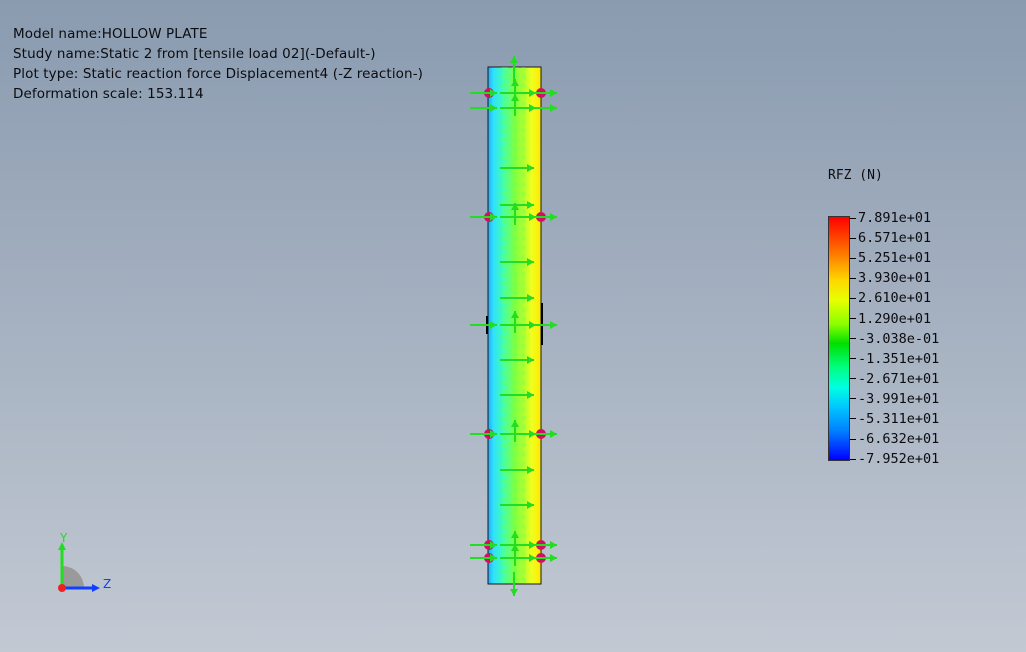 The height and width of the screenshot is (652, 1026). Describe the element at coordinates (899, 459) in the screenshot. I see `legend-value: -7.952e+01` at that location.